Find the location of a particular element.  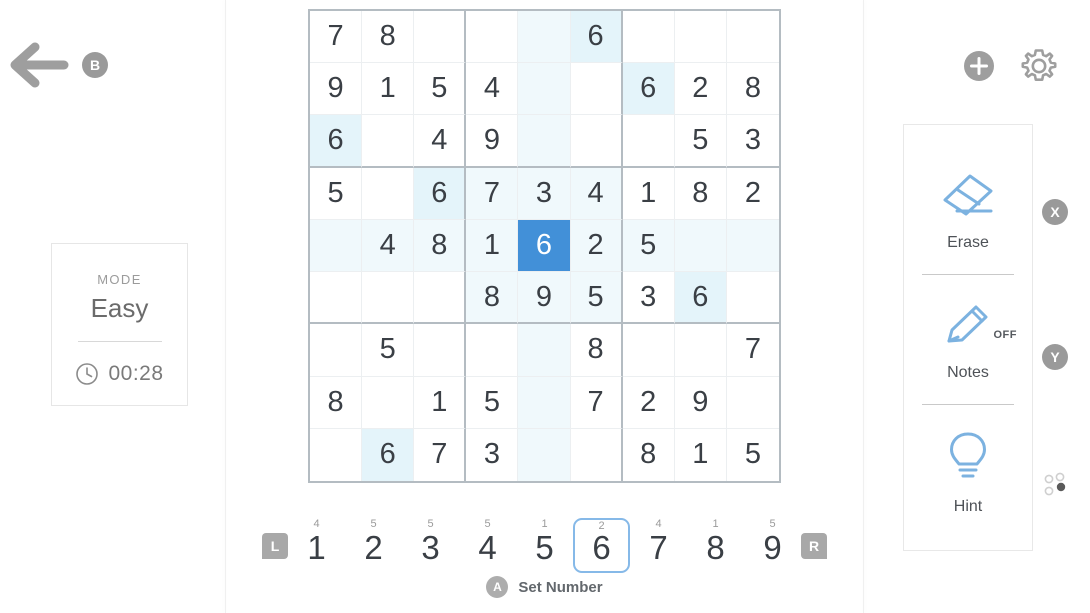

sudoku-cell-r4c1: 5 is located at coordinates (336, 193).